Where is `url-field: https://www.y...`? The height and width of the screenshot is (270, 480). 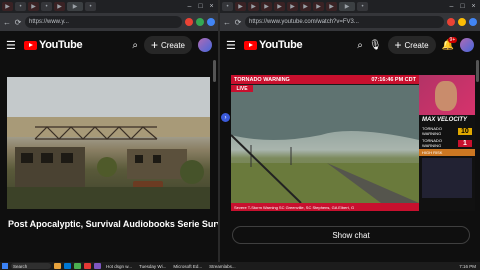 url-field: https://www.y... is located at coordinates (103, 22).